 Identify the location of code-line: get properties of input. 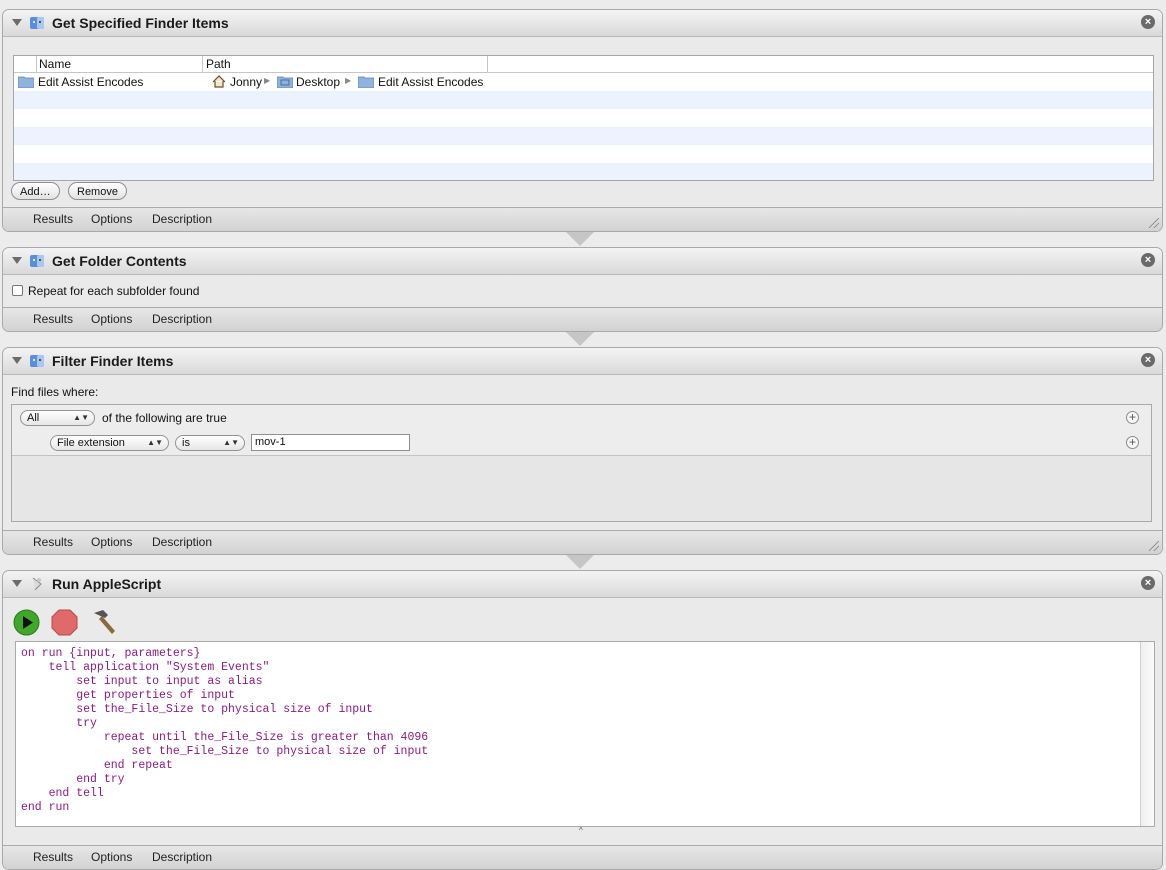
(128, 695).